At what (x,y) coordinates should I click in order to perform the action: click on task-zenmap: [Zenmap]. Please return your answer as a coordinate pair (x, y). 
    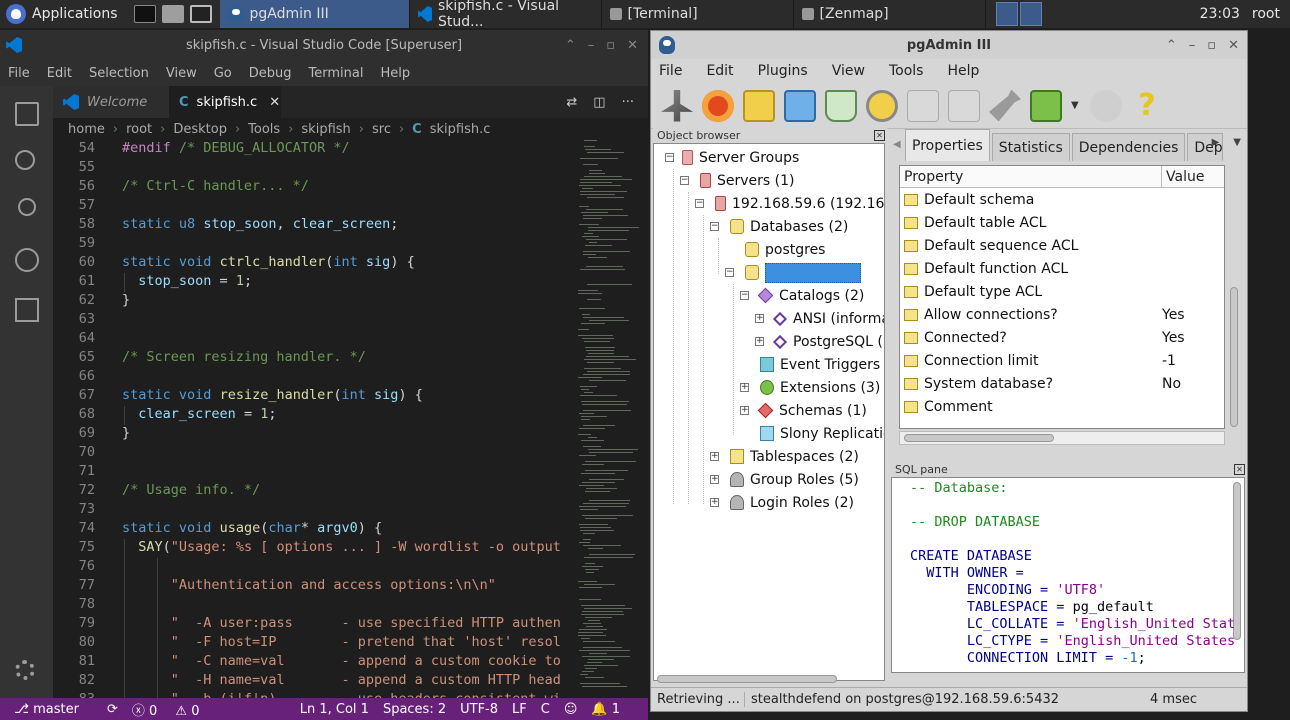
    Looking at the image, I should click on (890, 14).